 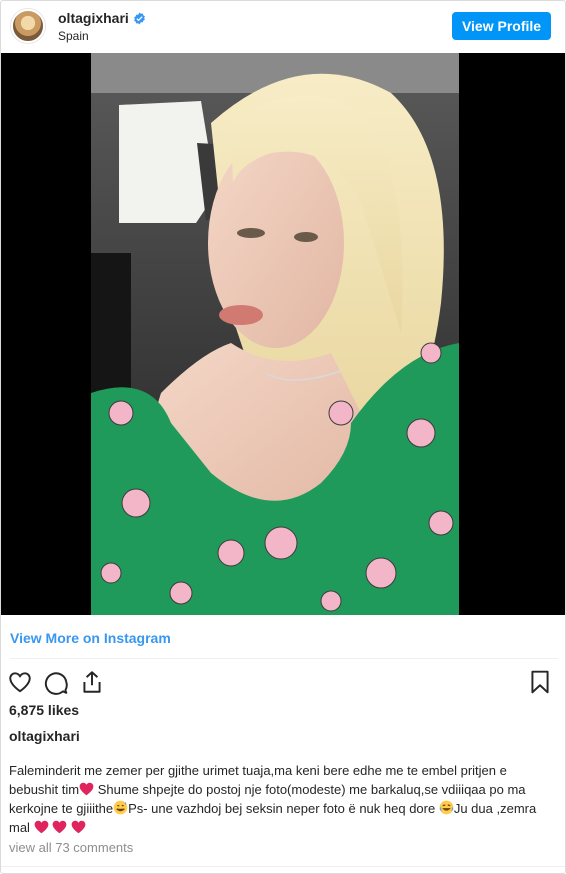 What do you see at coordinates (283, 682) in the screenshot?
I see `action-bar` at bounding box center [283, 682].